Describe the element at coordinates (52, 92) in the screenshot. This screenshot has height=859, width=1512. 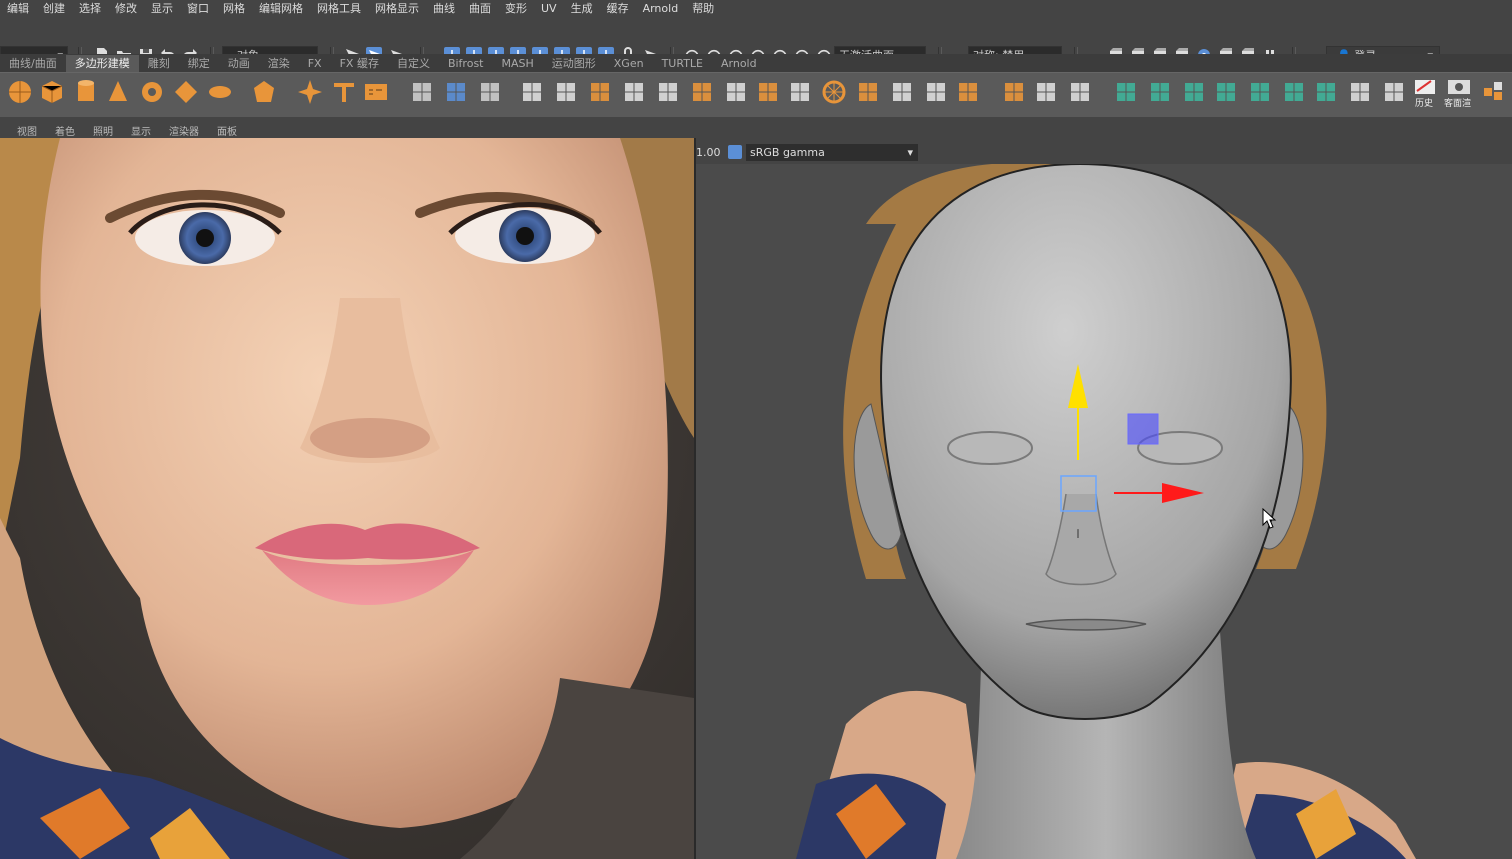
I see `poly-cube-icon` at that location.